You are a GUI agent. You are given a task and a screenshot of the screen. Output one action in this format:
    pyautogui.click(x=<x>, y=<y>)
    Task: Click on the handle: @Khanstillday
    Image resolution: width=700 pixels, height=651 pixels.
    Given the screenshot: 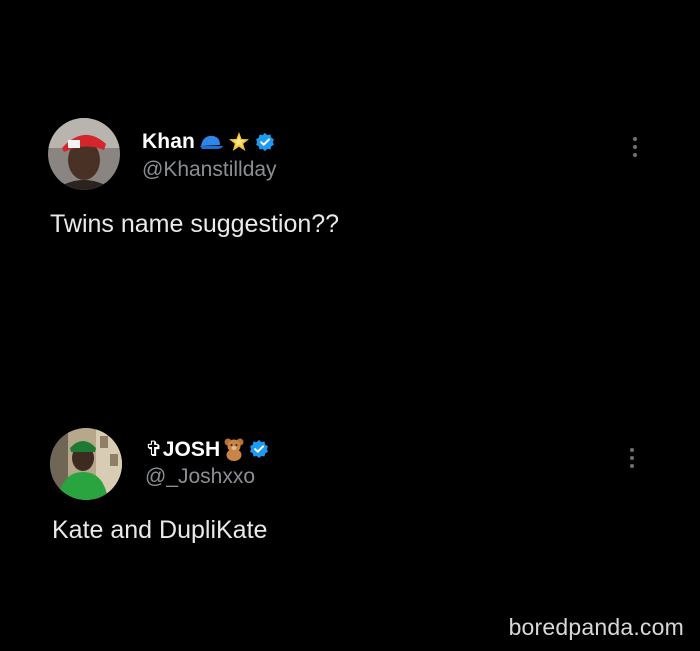 What is the action you would take?
    pyautogui.click(x=209, y=170)
    